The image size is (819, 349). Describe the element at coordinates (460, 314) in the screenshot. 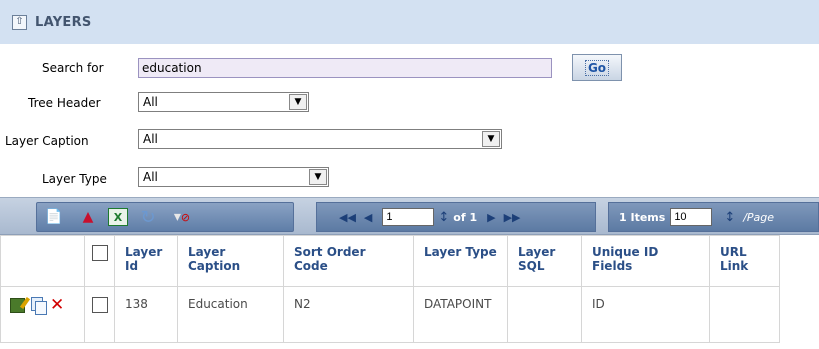

I see `cell-layer-type: DATAPOINT` at that location.